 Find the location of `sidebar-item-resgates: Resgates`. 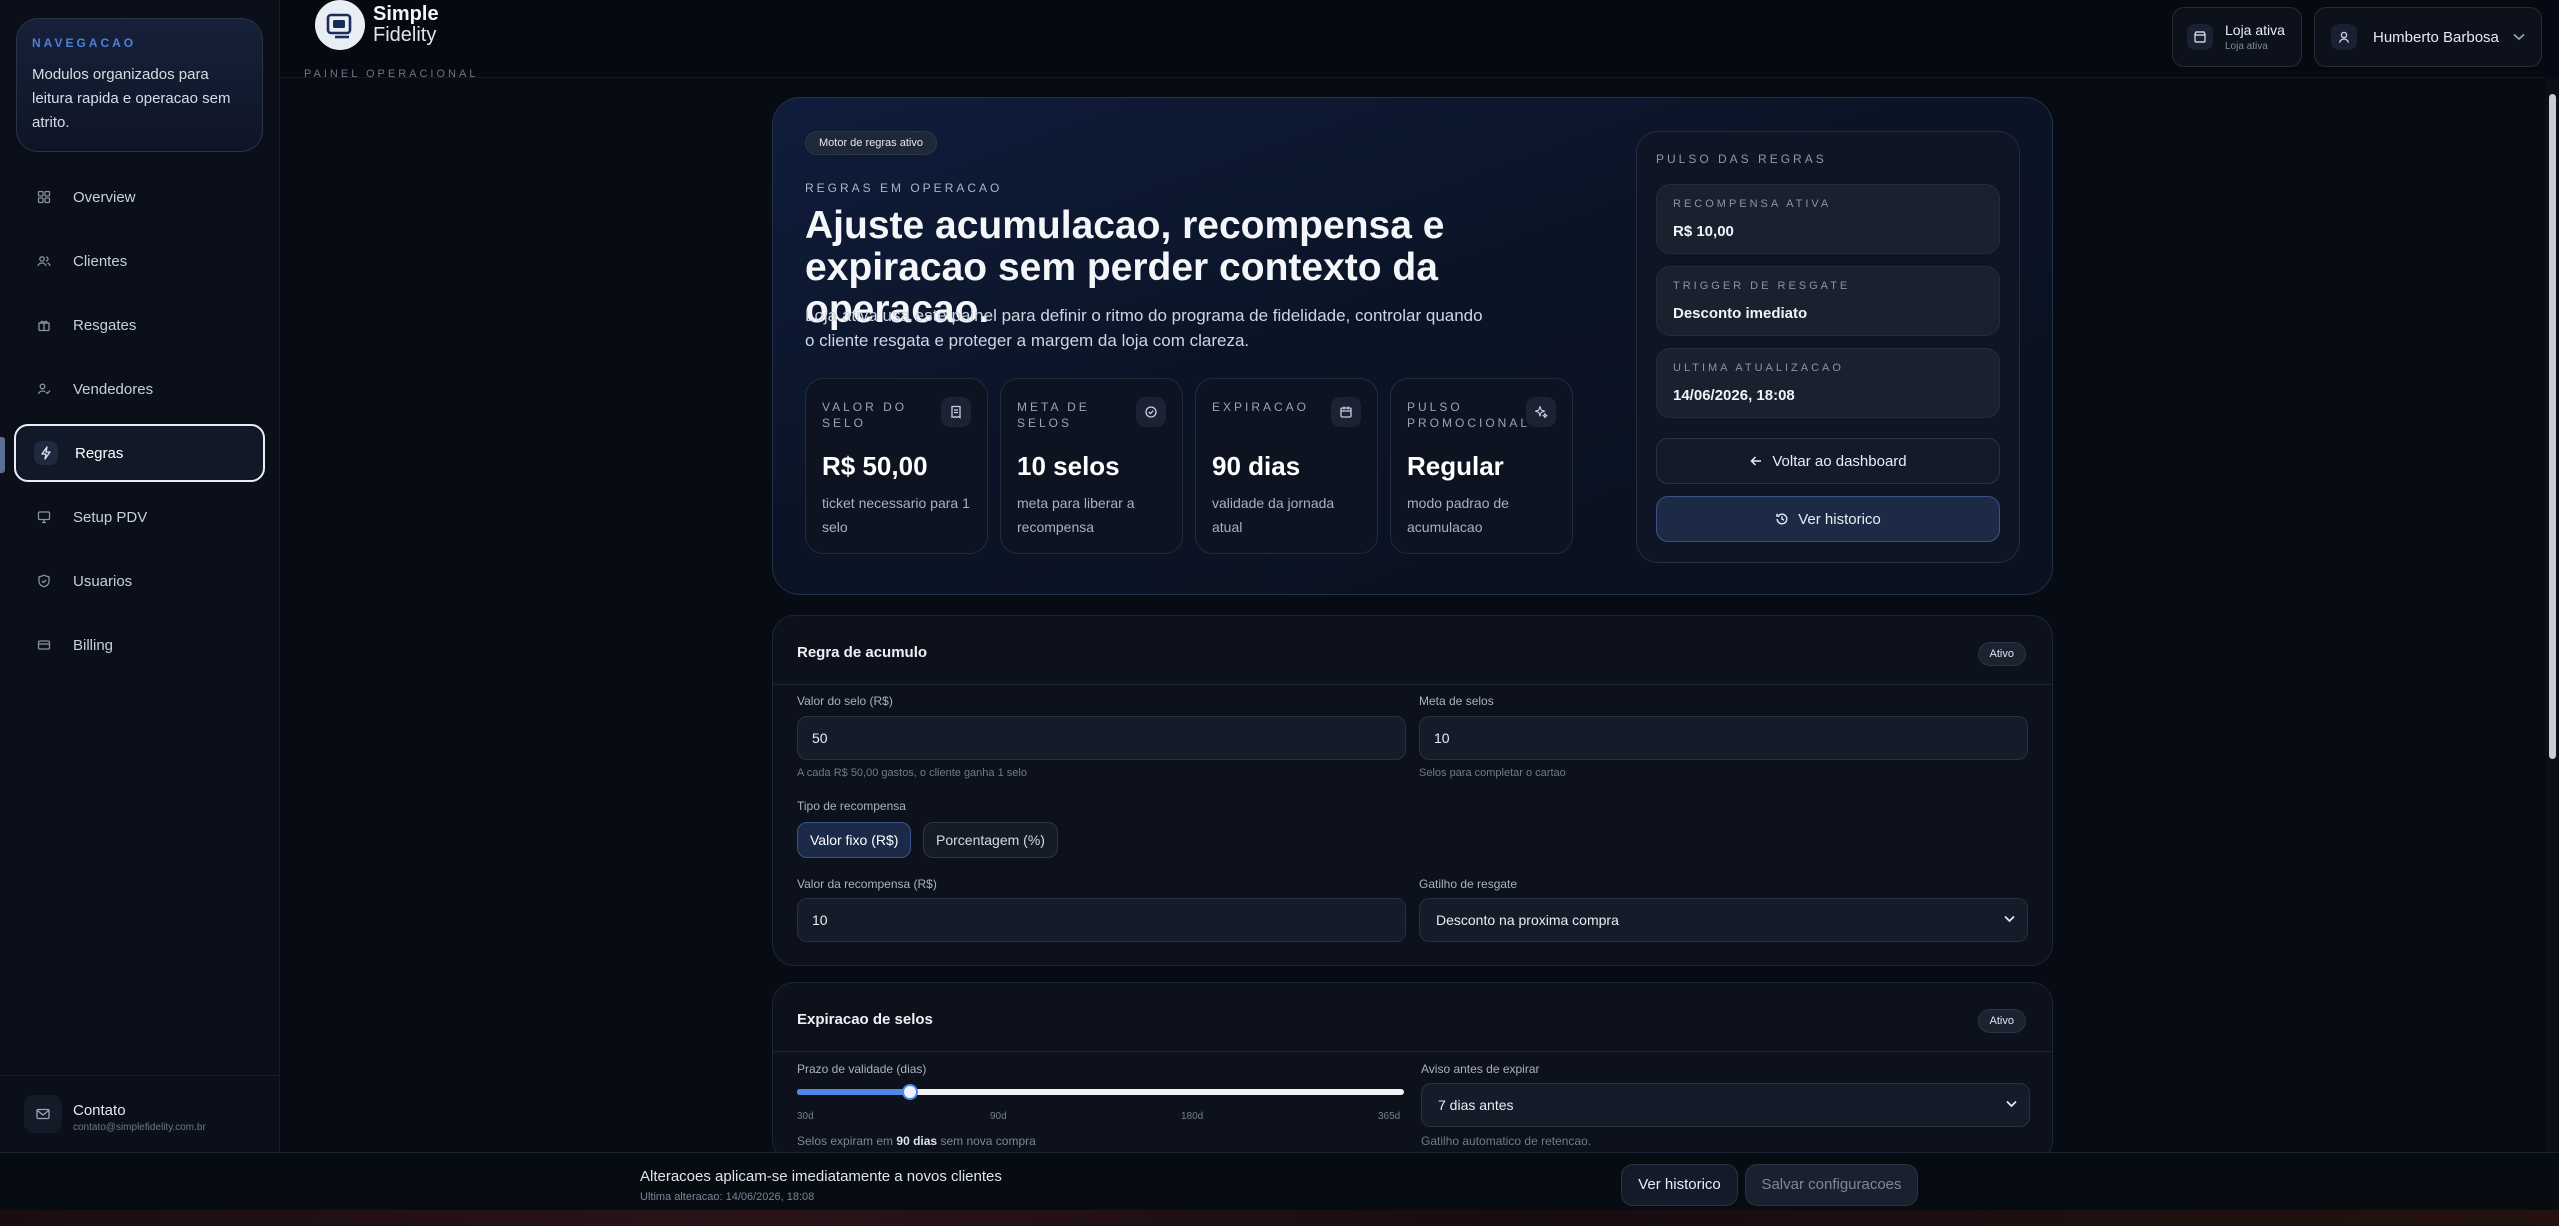

sidebar-item-resgates: Resgates is located at coordinates (139, 325).